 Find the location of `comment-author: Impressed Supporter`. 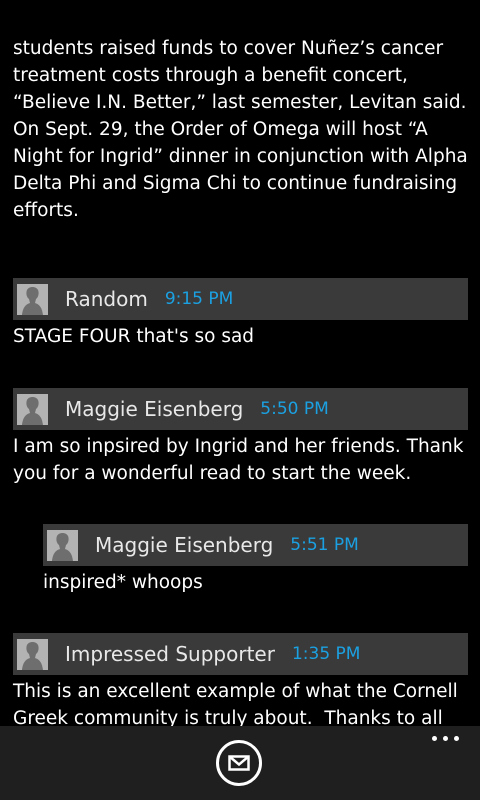

comment-author: Impressed Supporter is located at coordinates (170, 654).